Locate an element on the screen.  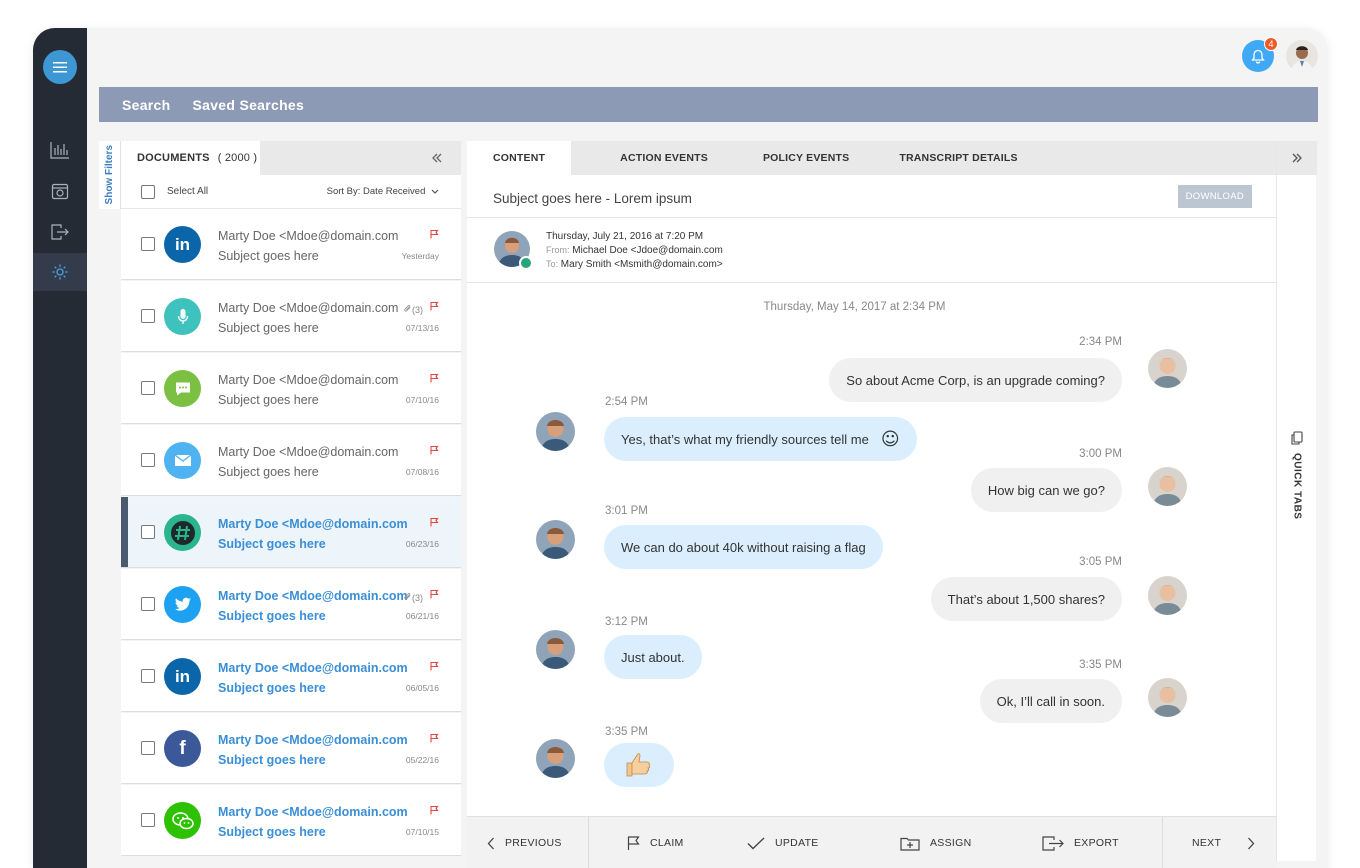
search-link: Search is located at coordinates (146, 105).